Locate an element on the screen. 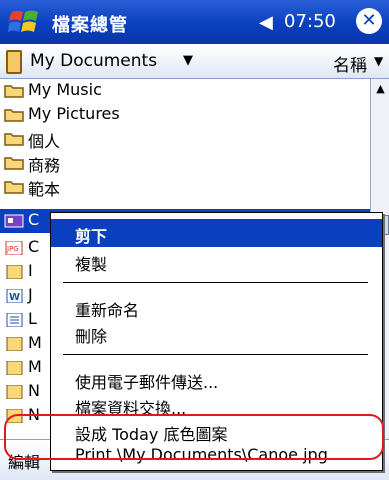 The width and height of the screenshot is (389, 480). menu-item-cut: 剪下 is located at coordinates (216, 233).